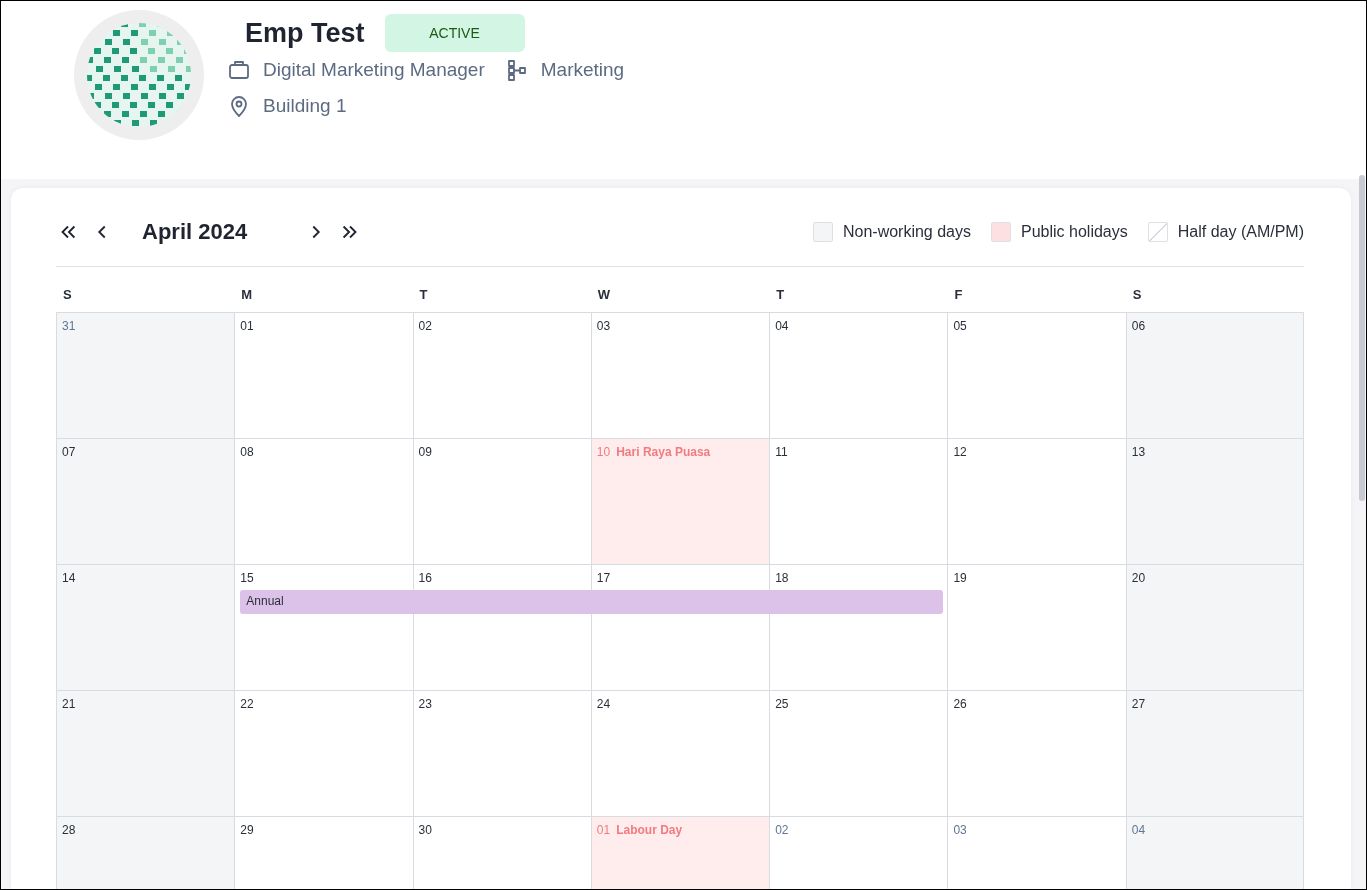 The height and width of the screenshot is (890, 1367). What do you see at coordinates (663, 452) in the screenshot?
I see `holiday-name: Hari Raya Puasa` at bounding box center [663, 452].